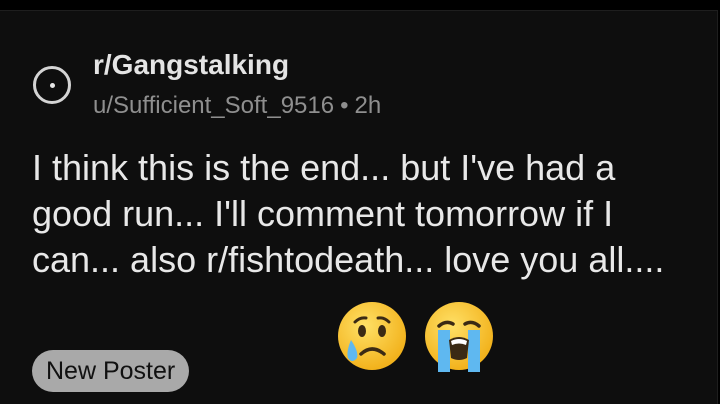  What do you see at coordinates (459, 337) in the screenshot?
I see `loudly-crying-face-emoji` at bounding box center [459, 337].